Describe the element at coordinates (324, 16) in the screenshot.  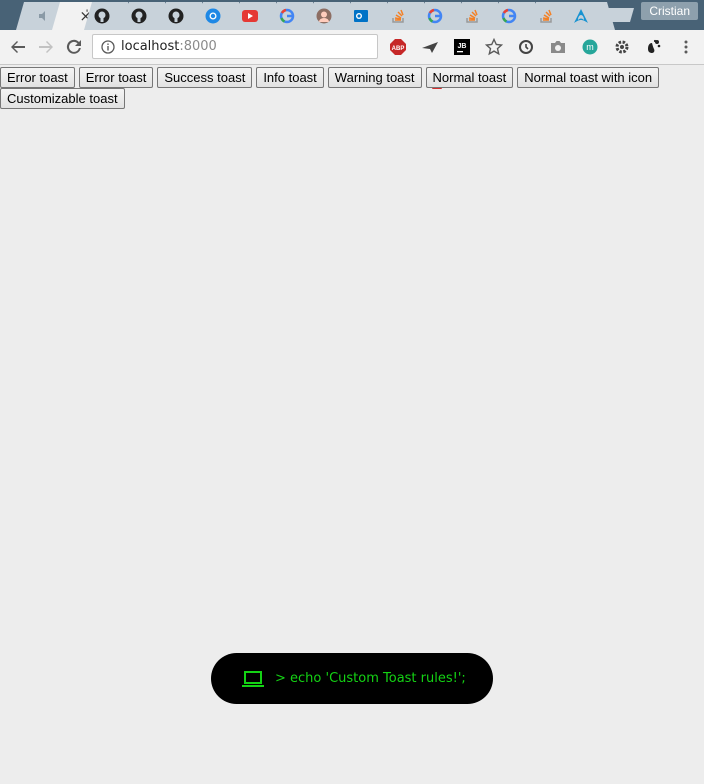
I see `avatar-icon` at that location.